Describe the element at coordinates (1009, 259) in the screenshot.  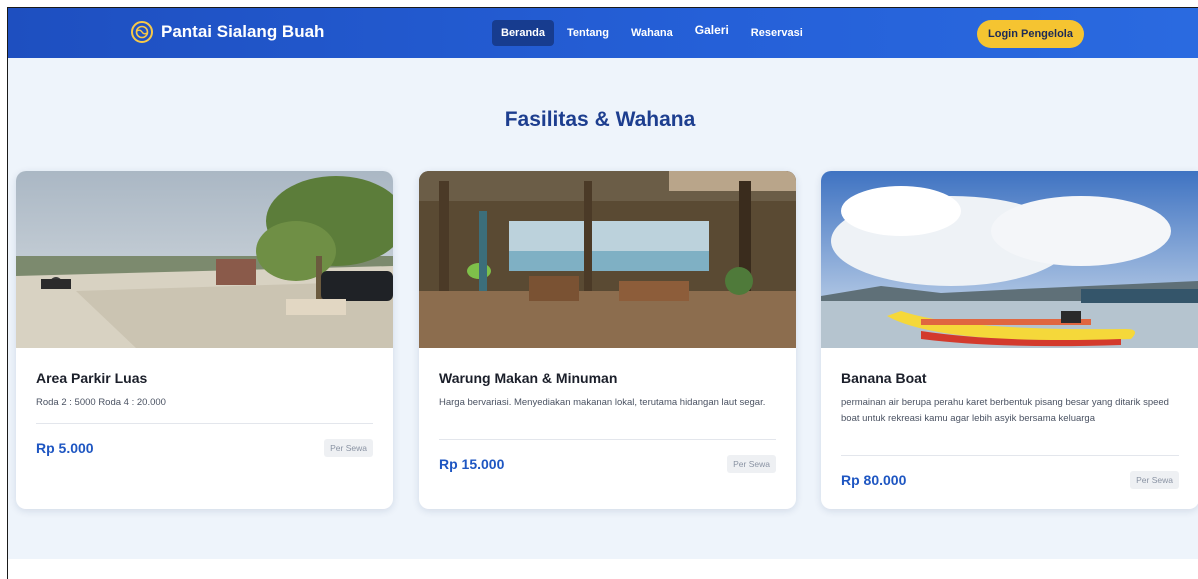
I see `banana-boat-photo` at that location.